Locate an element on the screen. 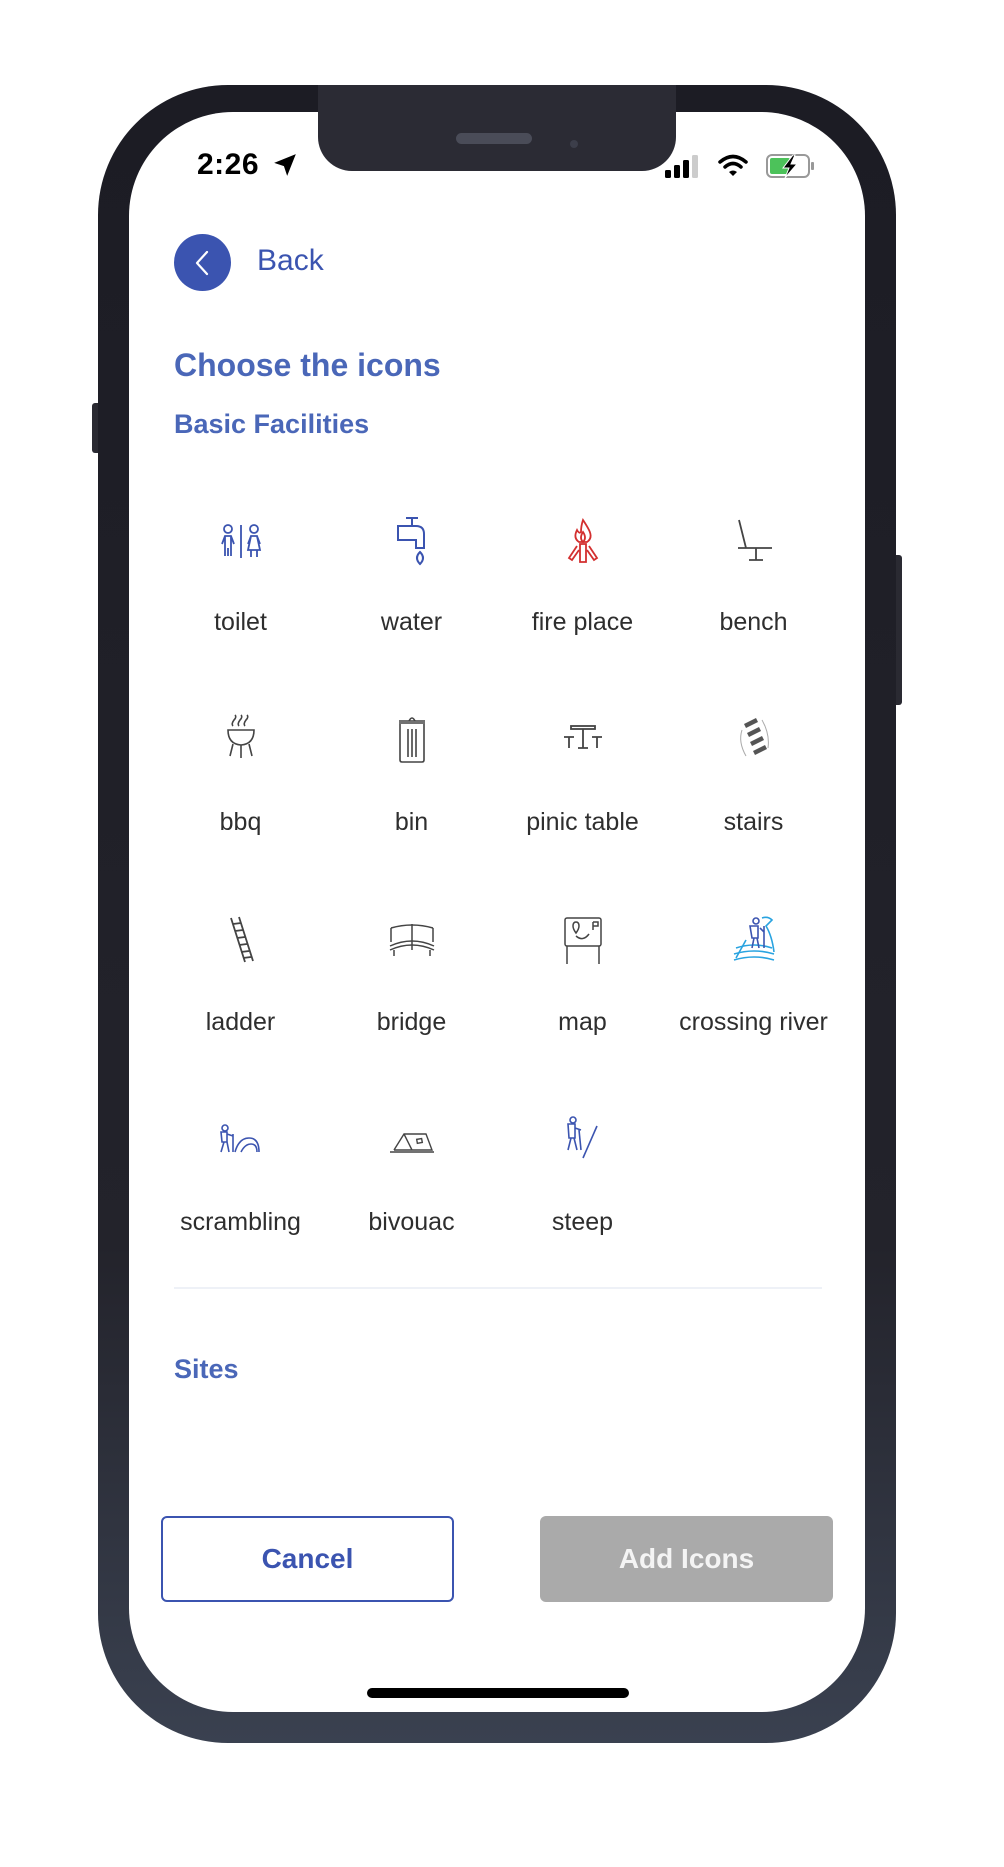 The width and height of the screenshot is (1004, 1867). chevron-left-icon is located at coordinates (201, 262).